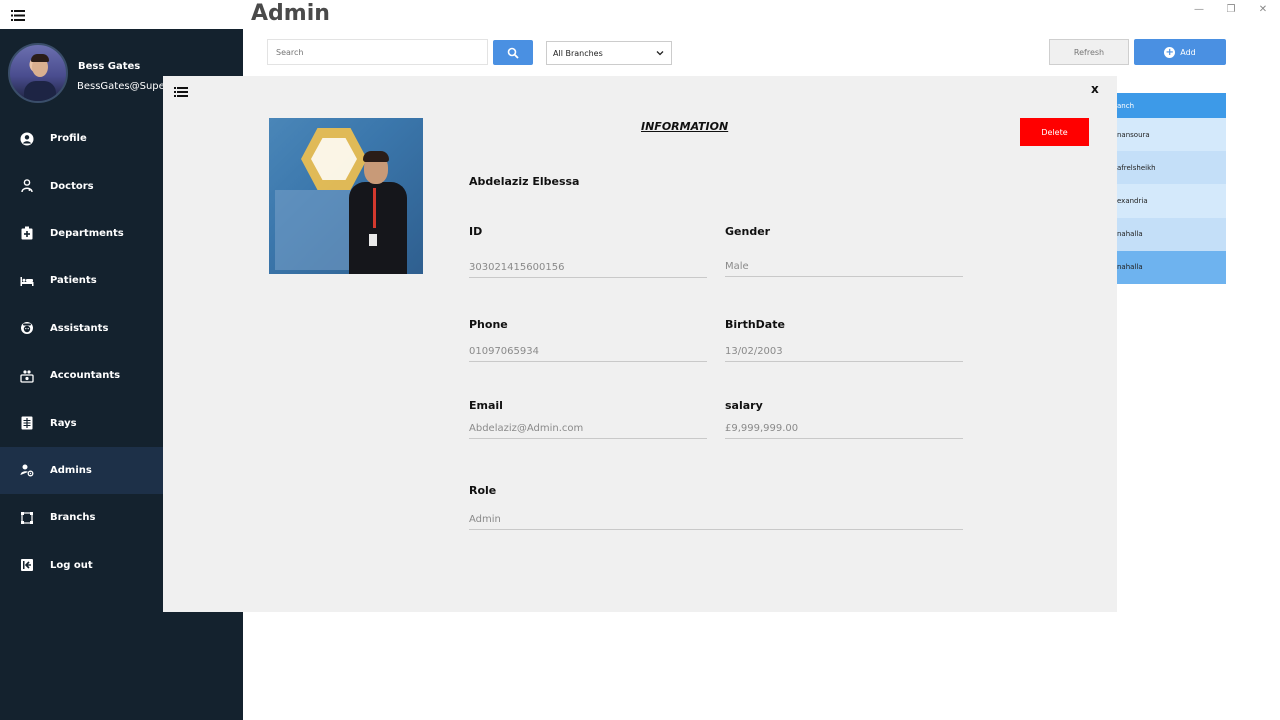  What do you see at coordinates (1095, 89) in the screenshot?
I see `close-dialog-button: x` at bounding box center [1095, 89].